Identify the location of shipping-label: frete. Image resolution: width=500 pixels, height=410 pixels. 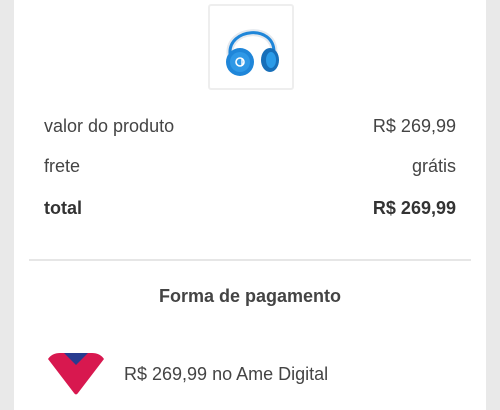
(62, 165).